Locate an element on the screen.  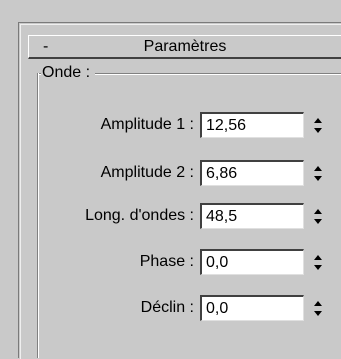
amplitude-1-field is located at coordinates (252, 125).